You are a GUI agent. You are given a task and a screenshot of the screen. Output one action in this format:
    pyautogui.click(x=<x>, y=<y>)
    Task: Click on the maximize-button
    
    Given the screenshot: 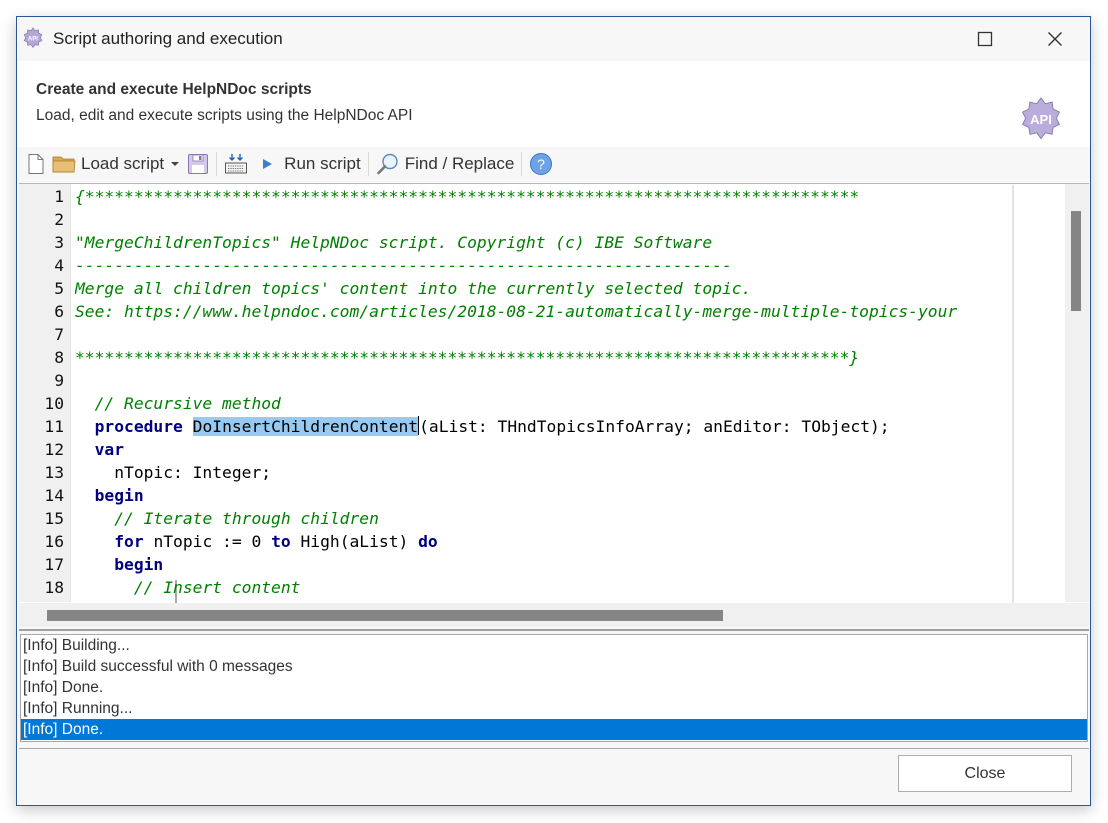 What is the action you would take?
    pyautogui.click(x=985, y=39)
    